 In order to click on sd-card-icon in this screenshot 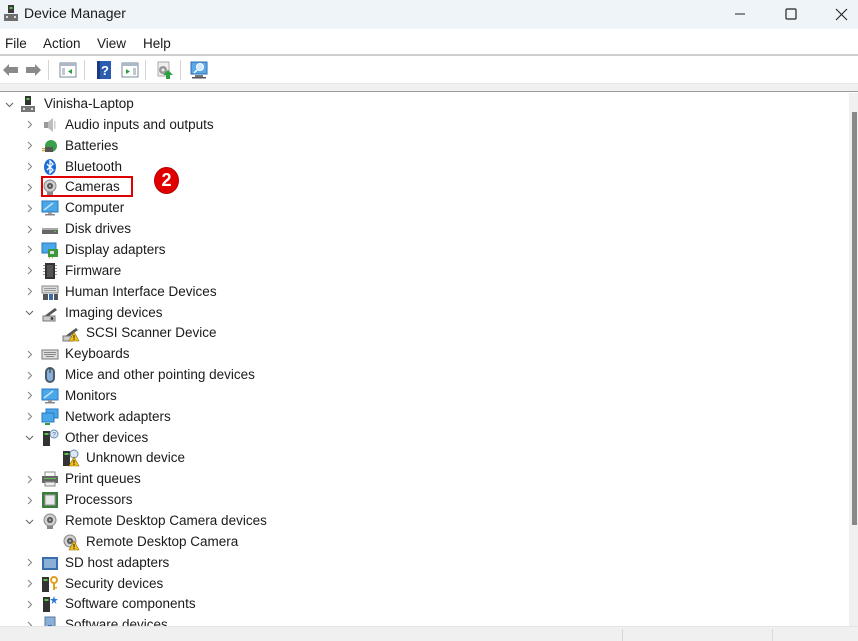, I will do `click(50, 563)`.